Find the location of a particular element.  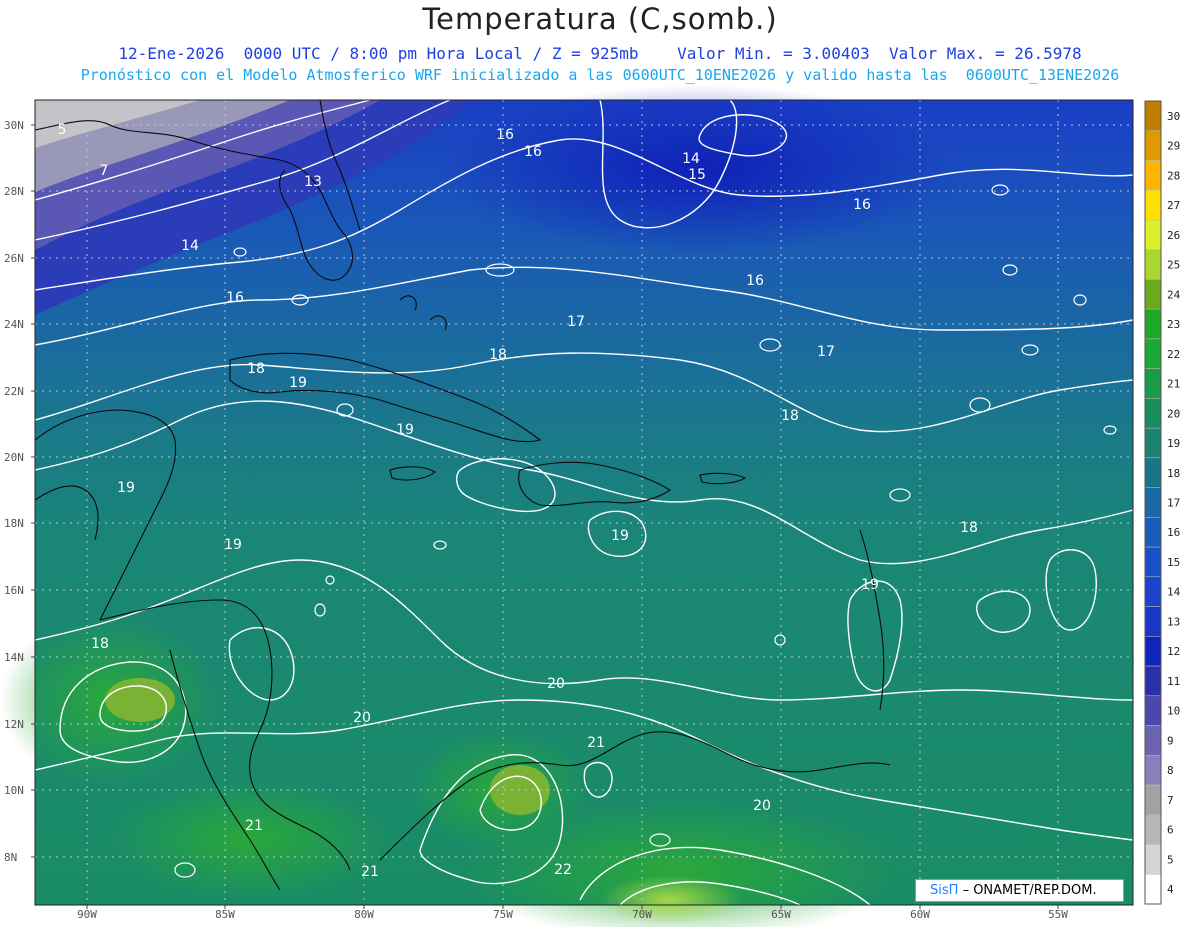

contour-label: 22 is located at coordinates (563, 870).